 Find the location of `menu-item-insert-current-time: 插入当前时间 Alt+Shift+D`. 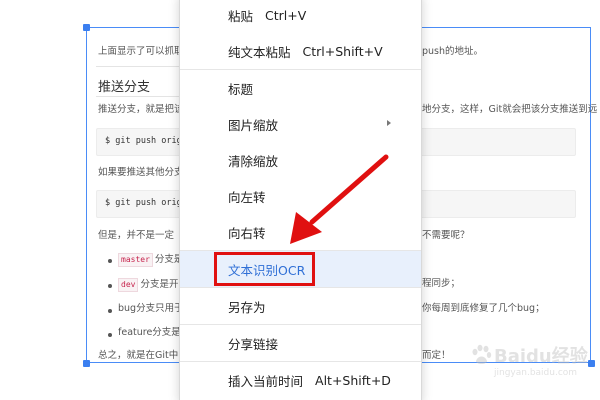

menu-item-insert-current-time: 插入当前时间 Alt+Shift+D is located at coordinates (300, 380).